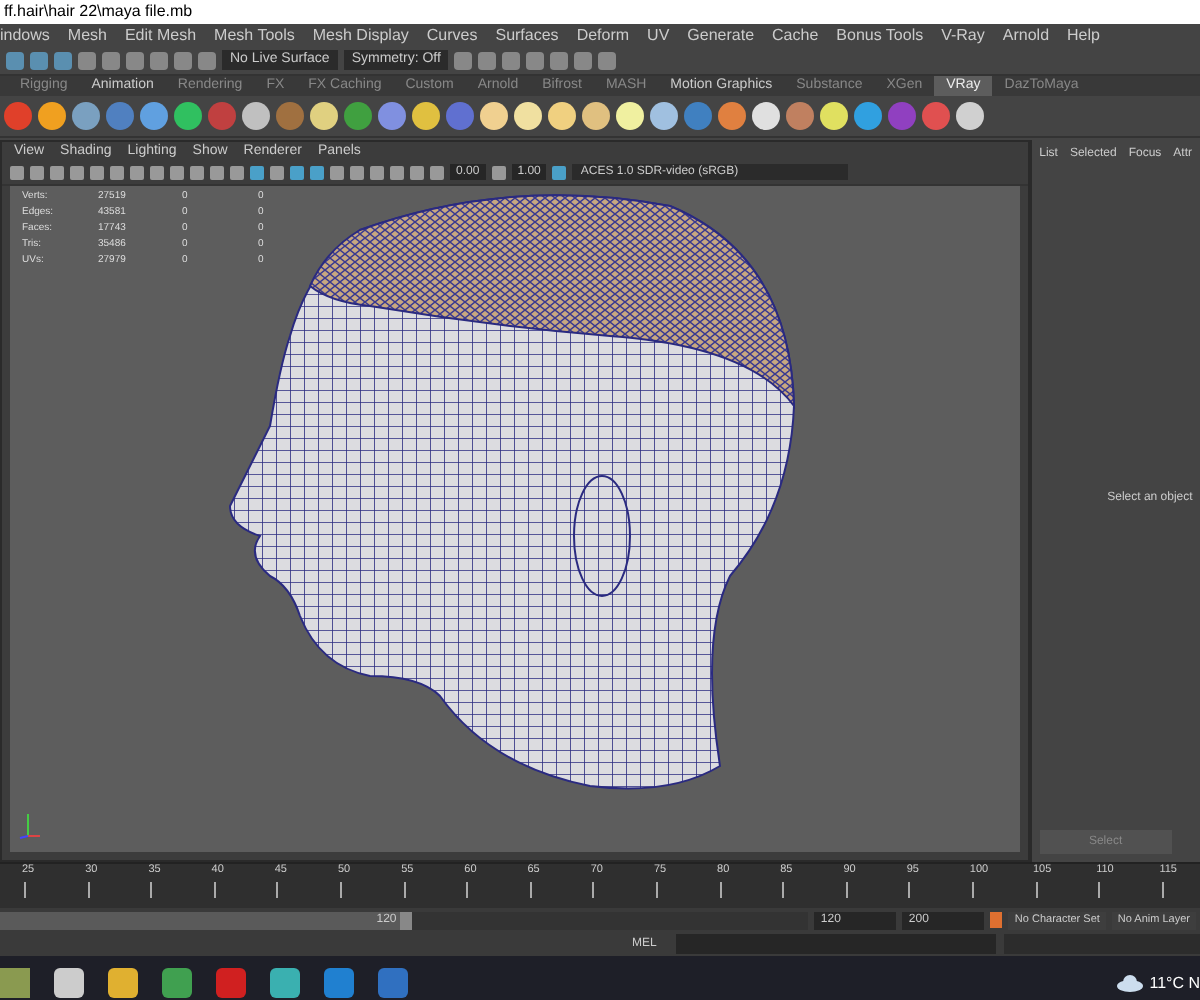 Image resolution: width=1200 pixels, height=1000 pixels. Describe the element at coordinates (498, 172) in the screenshot. I see `gamma-icon` at that location.